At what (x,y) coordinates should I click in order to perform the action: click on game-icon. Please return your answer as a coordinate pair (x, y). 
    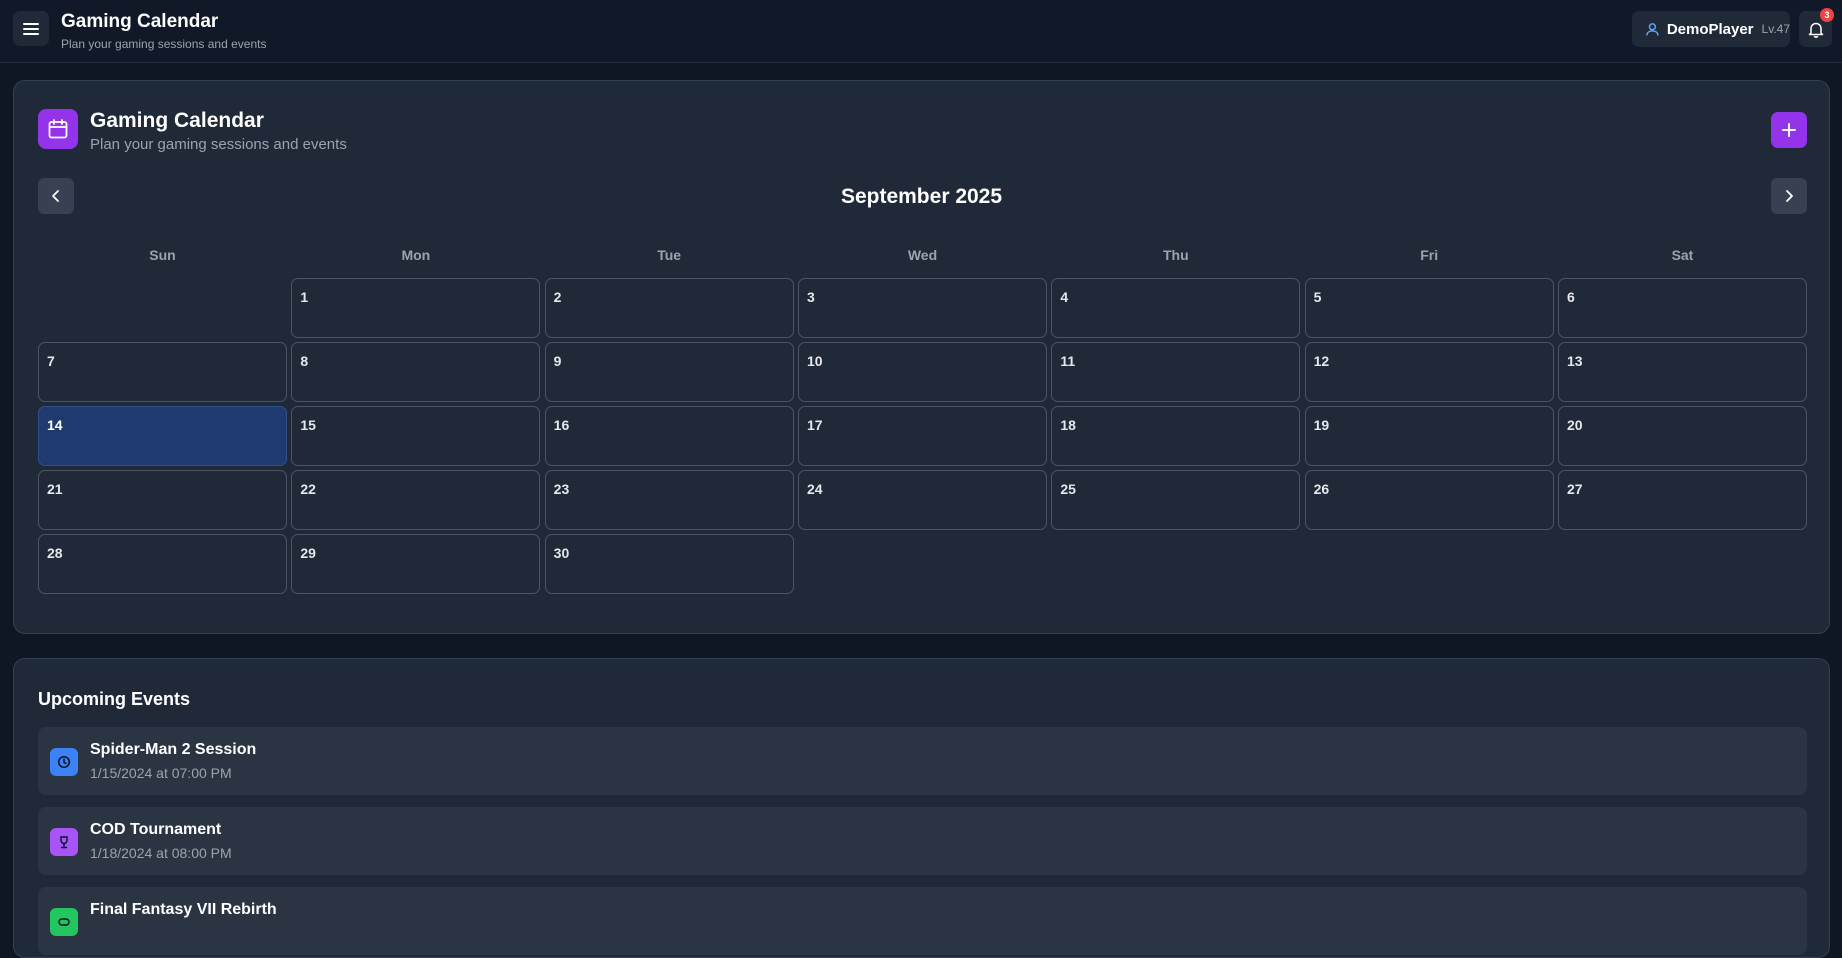
    Looking at the image, I should click on (64, 922).